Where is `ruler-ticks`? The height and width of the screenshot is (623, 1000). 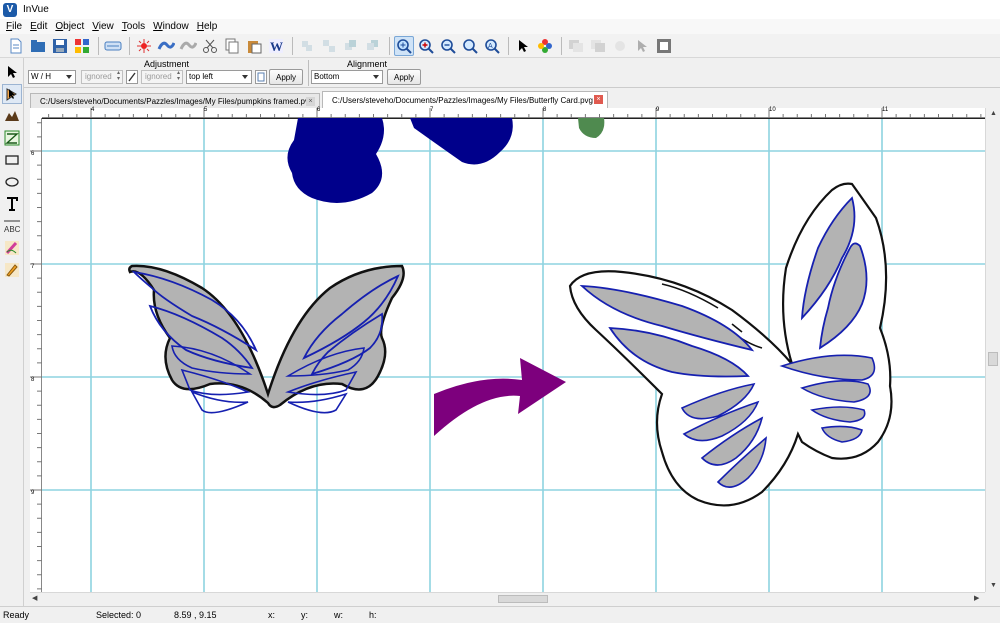 ruler-ticks is located at coordinates (36, 356).